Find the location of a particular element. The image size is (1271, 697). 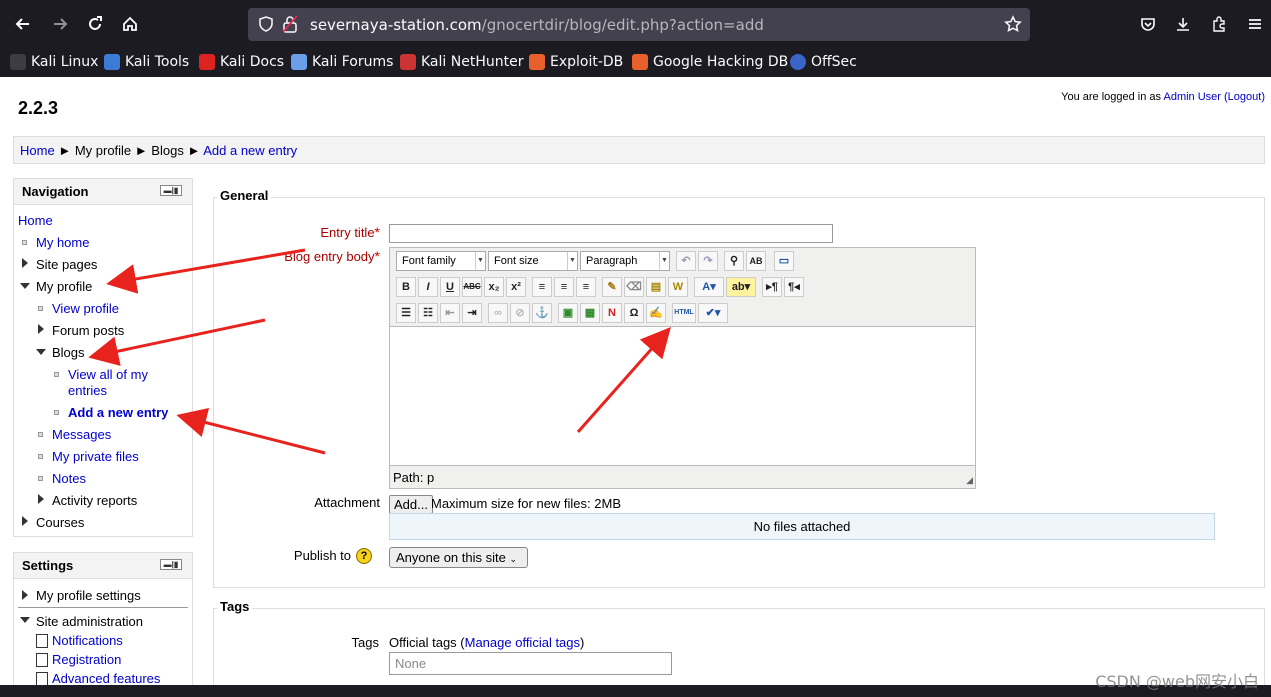

font-color-icon: A▾ is located at coordinates (709, 287).